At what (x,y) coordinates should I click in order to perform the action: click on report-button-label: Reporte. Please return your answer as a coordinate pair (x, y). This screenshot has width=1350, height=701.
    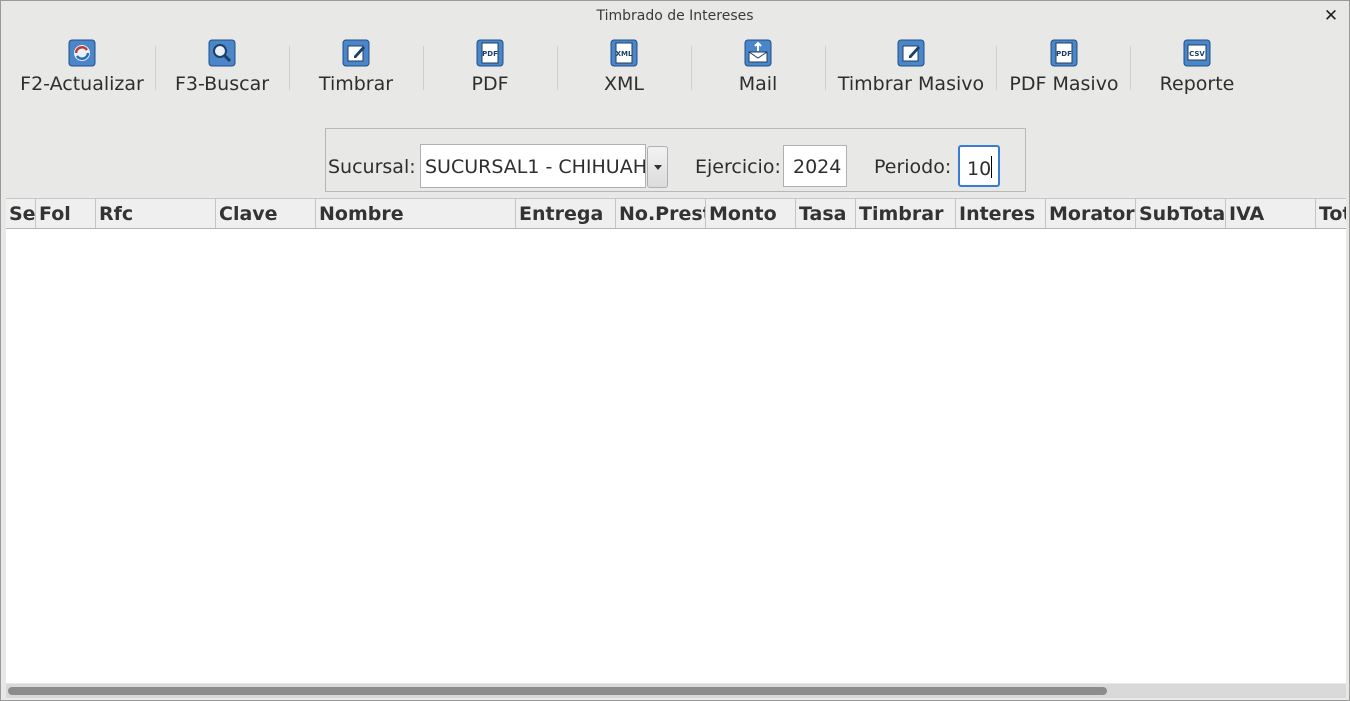
    Looking at the image, I should click on (1197, 84).